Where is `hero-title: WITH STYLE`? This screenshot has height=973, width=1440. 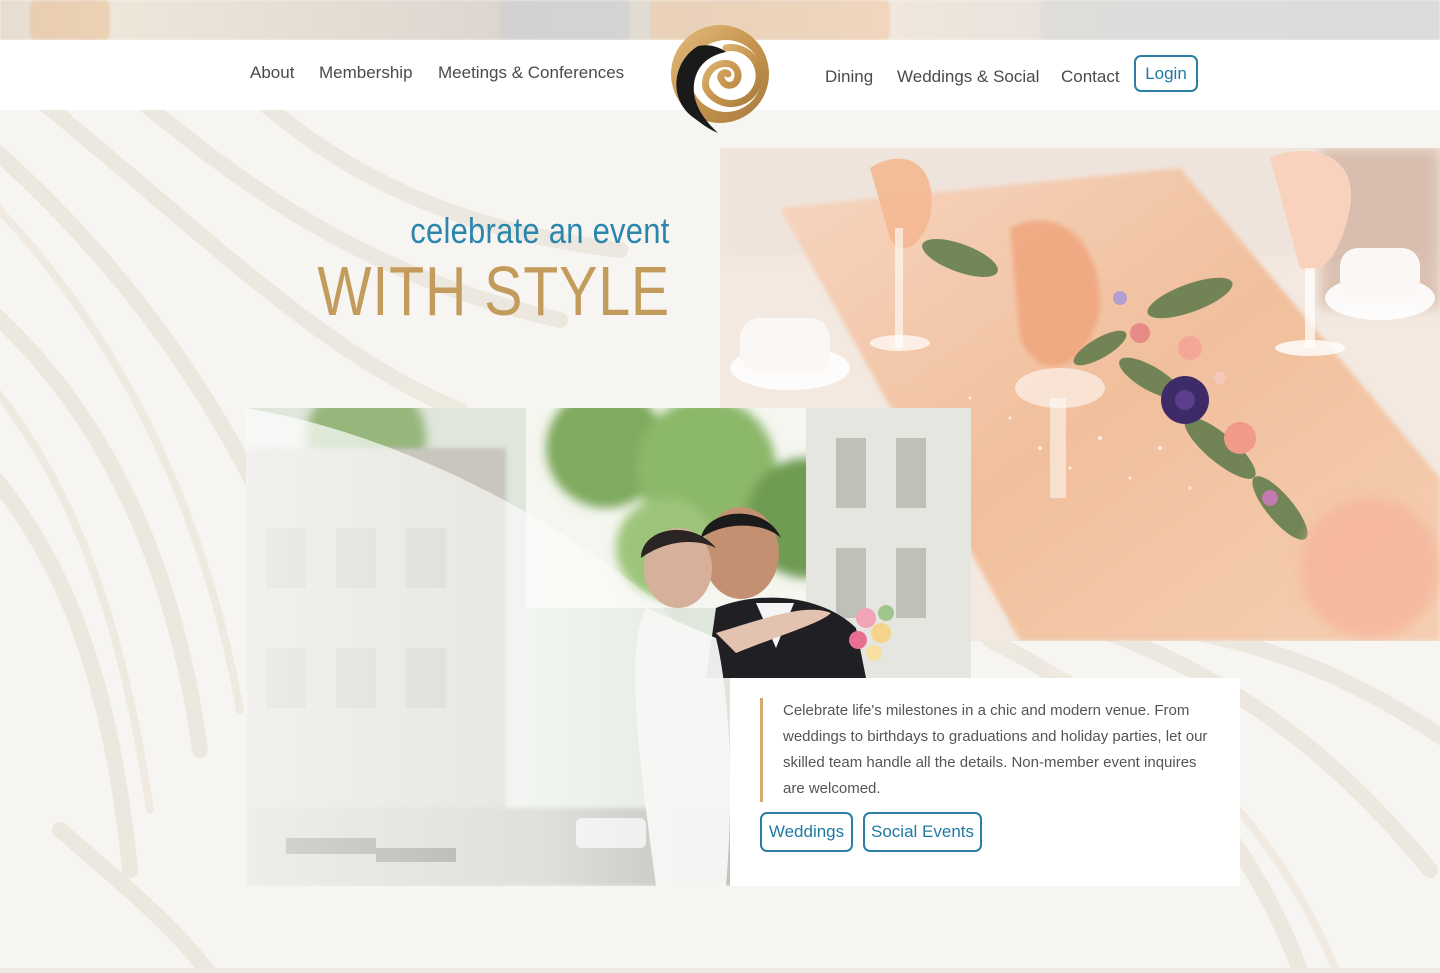
hero-title: WITH STYLE is located at coordinates (493, 291).